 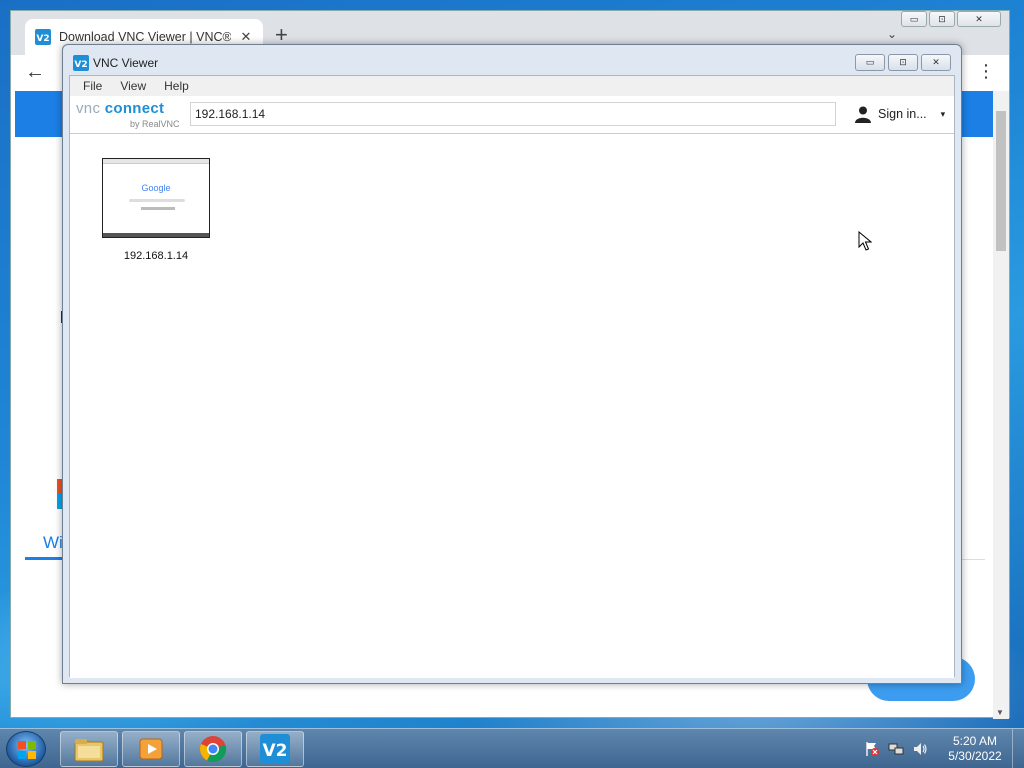 What do you see at coordinates (920, 749) in the screenshot?
I see `volume-icon` at bounding box center [920, 749].